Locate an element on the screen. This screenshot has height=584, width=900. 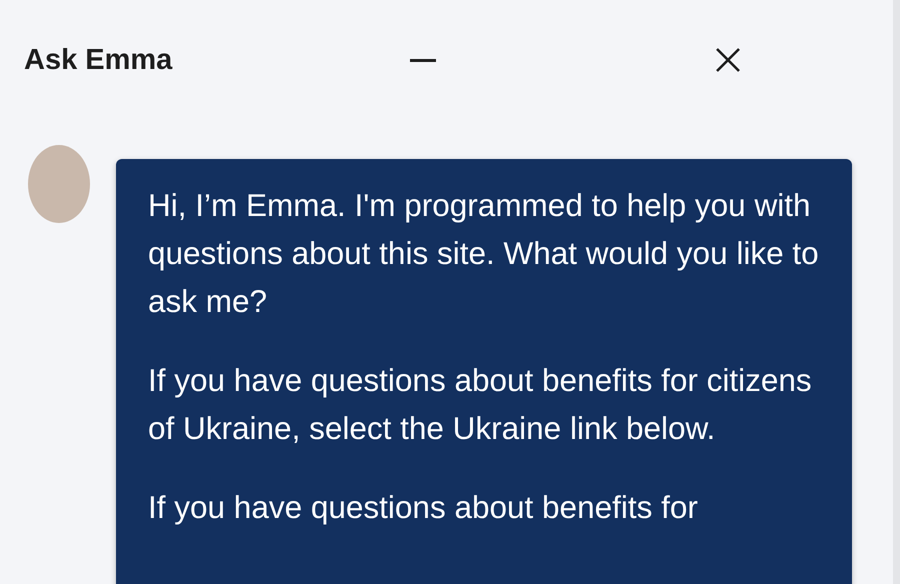
close-icon is located at coordinates (728, 60).